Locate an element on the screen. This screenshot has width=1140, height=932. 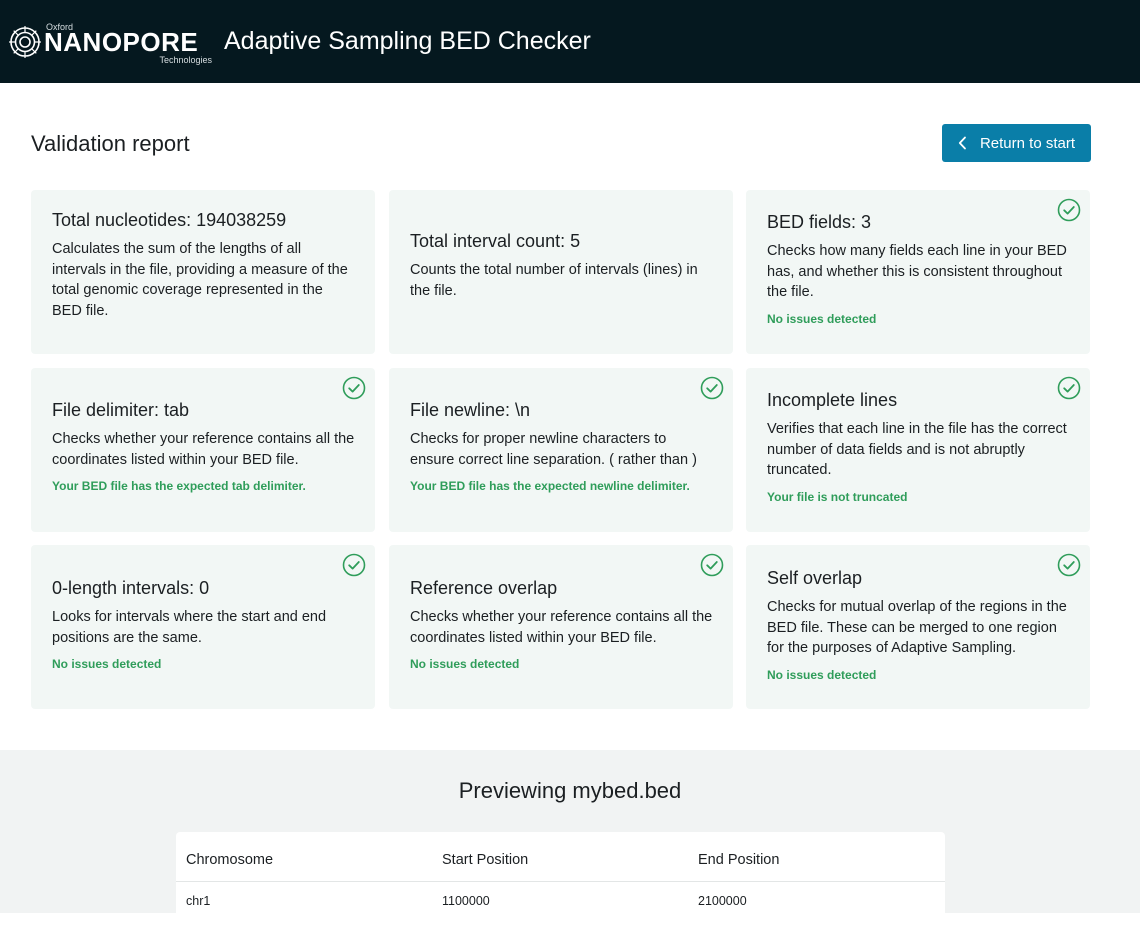
logo-wordmark: Oxford NANOPORE Technologies is located at coordinates (129, 43).